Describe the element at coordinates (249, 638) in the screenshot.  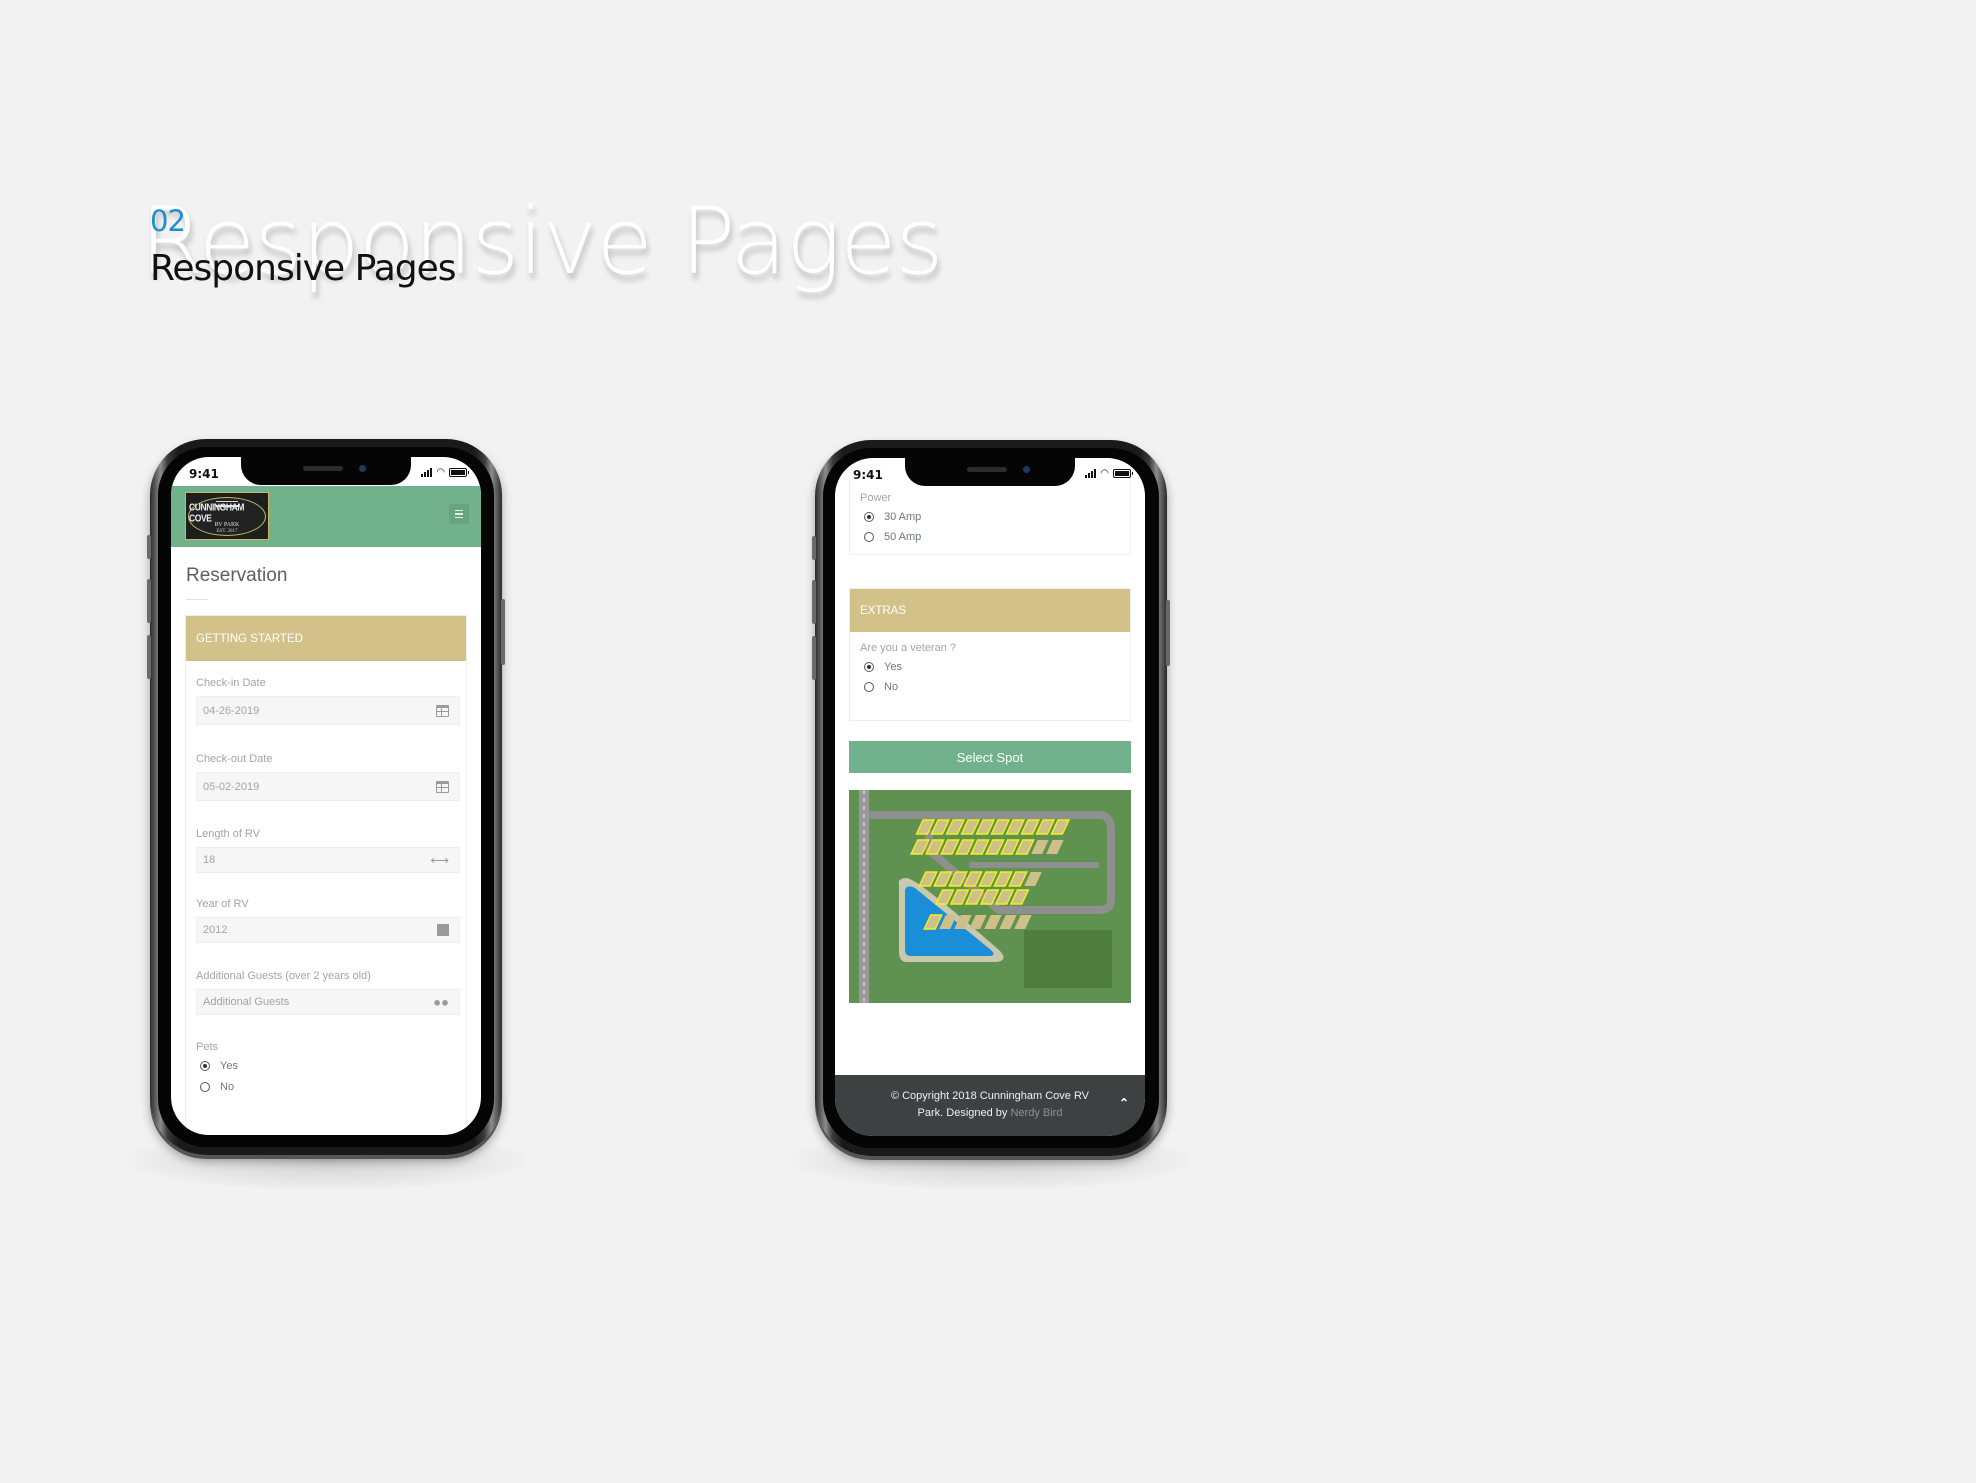
I see `card-header-title: GETTING STARTED` at that location.